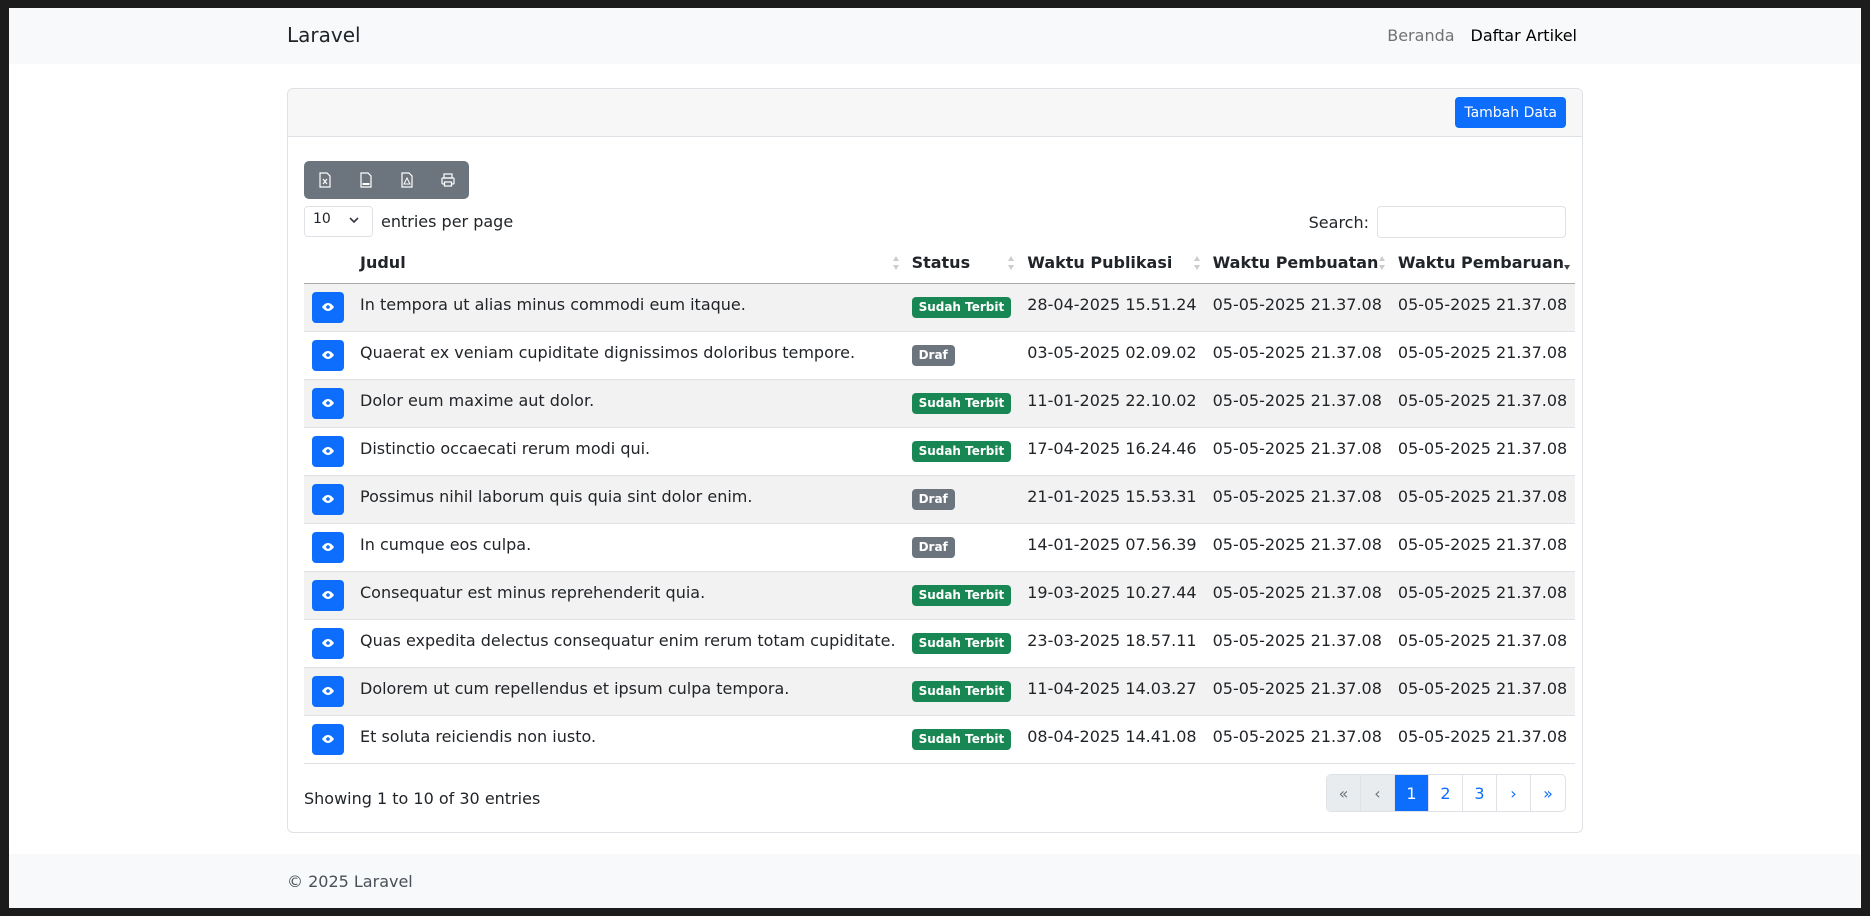 Image resolution: width=1870 pixels, height=916 pixels. Describe the element at coordinates (628, 739) in the screenshot. I see `cell-judul: Et soluta reiciendis non iusto.` at that location.